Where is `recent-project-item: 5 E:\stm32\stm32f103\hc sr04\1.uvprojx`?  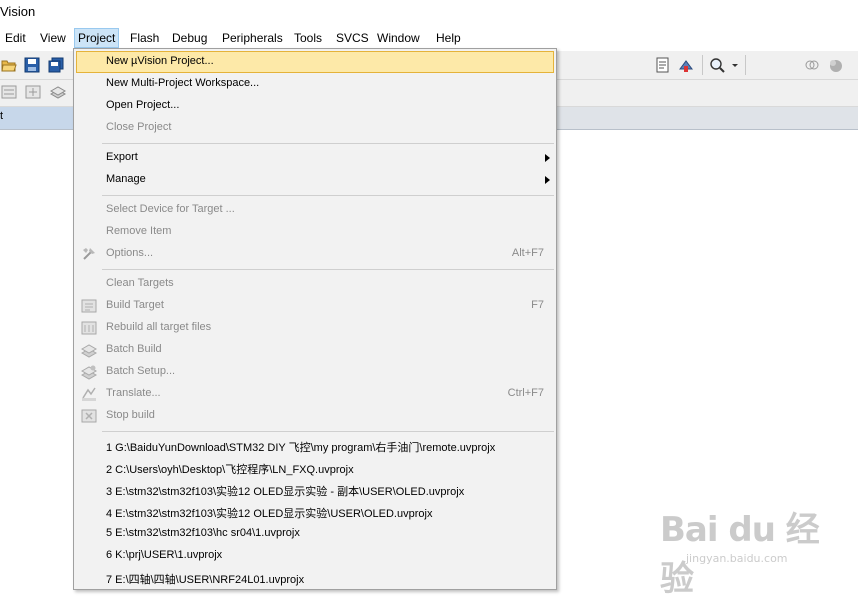
recent-project-item: 5 E:\stm32\stm32f103\hc sr04\1.uvprojx is located at coordinates (315, 534).